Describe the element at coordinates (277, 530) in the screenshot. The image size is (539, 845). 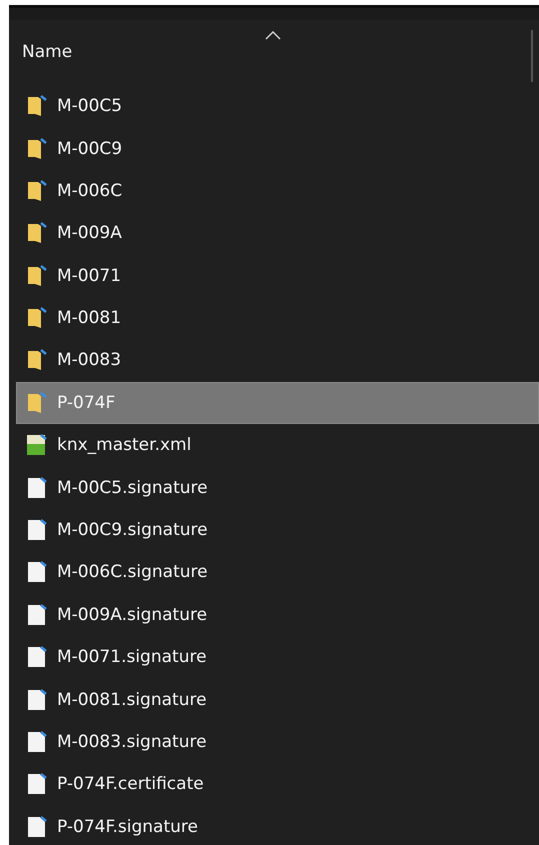
I see `file-list-item: M-00C9.signature` at that location.